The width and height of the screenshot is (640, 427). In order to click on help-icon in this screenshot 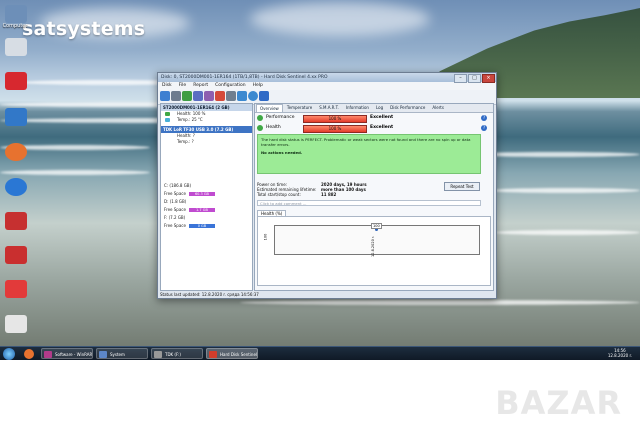, I will do `click(253, 96)`.